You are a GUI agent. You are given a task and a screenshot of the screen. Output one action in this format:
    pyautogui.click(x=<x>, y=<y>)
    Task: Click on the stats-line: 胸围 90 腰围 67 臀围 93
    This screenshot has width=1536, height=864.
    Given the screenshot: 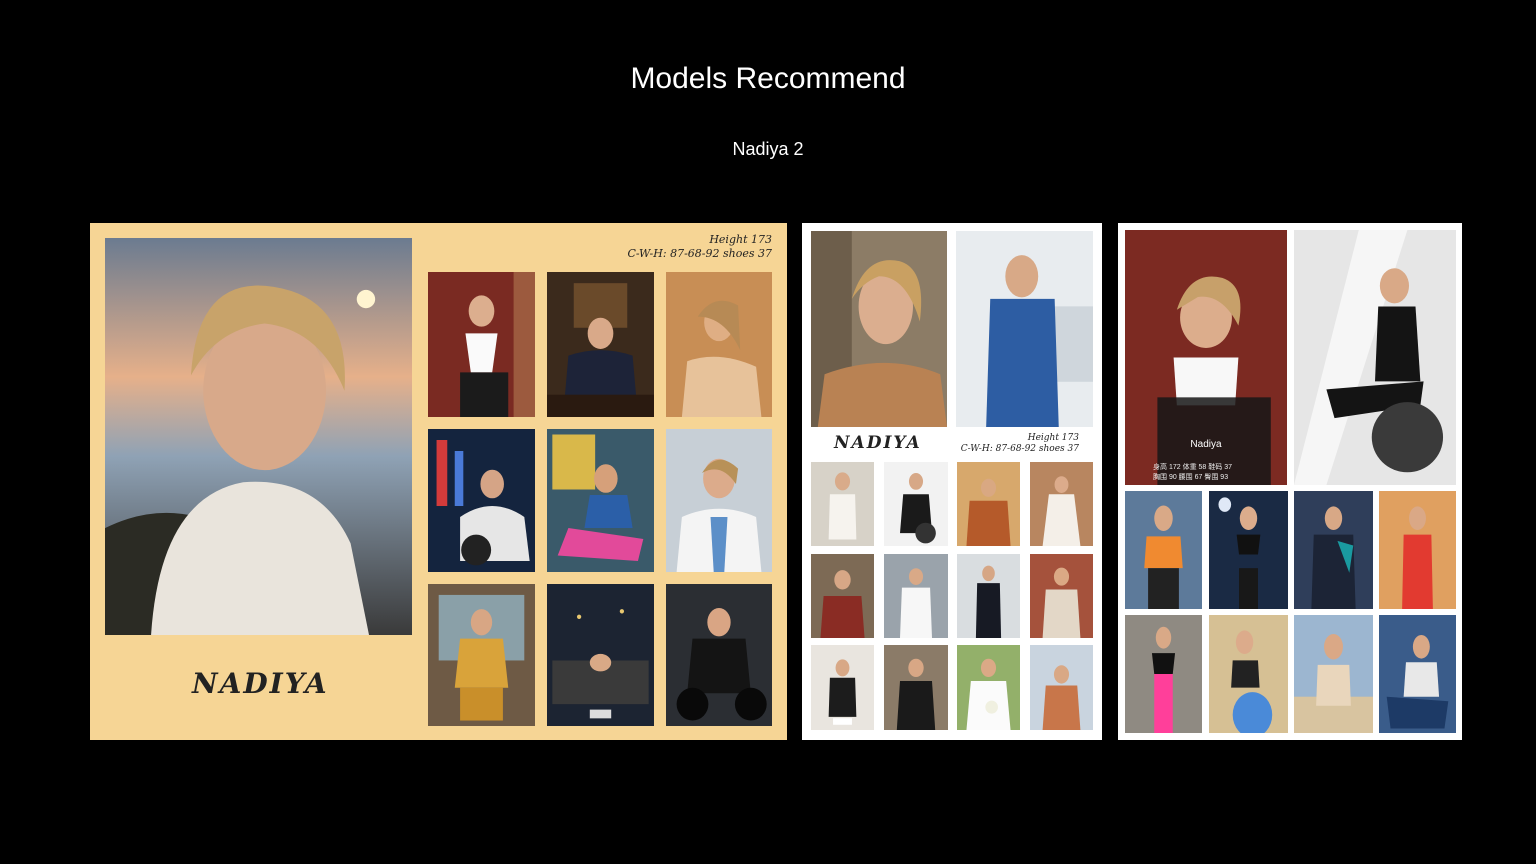 What is the action you would take?
    pyautogui.click(x=1191, y=477)
    